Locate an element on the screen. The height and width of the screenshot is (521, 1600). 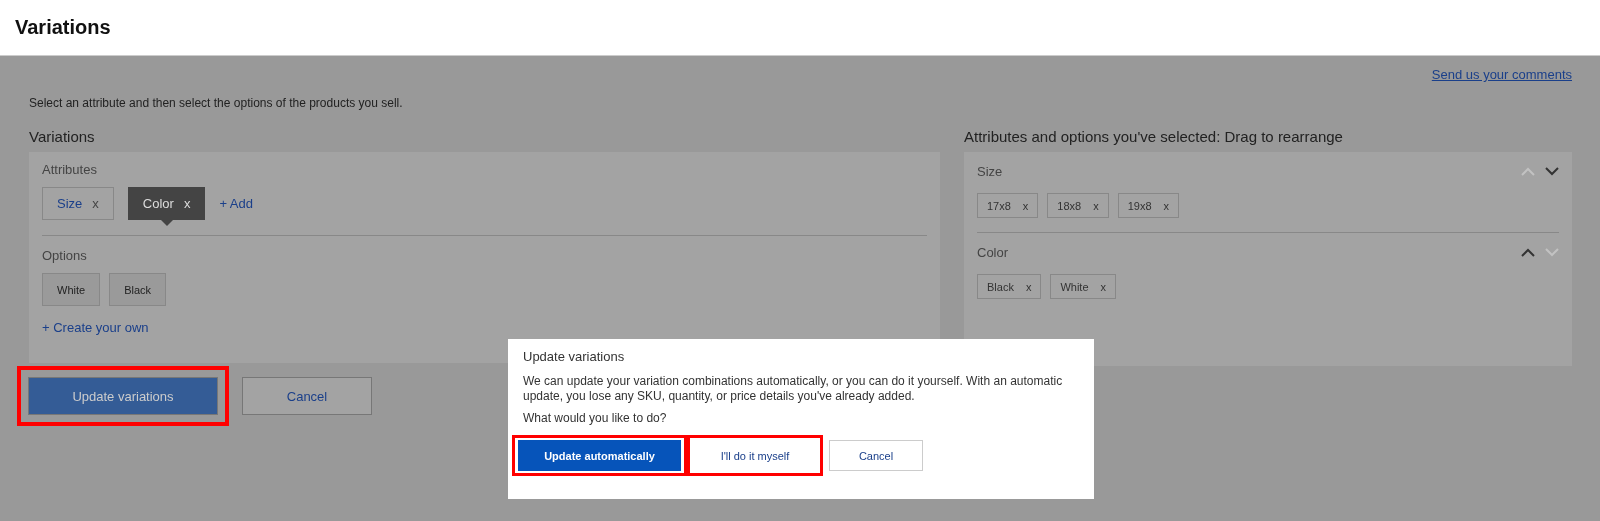
feedback-link: Send us your comments is located at coordinates (1501, 78).